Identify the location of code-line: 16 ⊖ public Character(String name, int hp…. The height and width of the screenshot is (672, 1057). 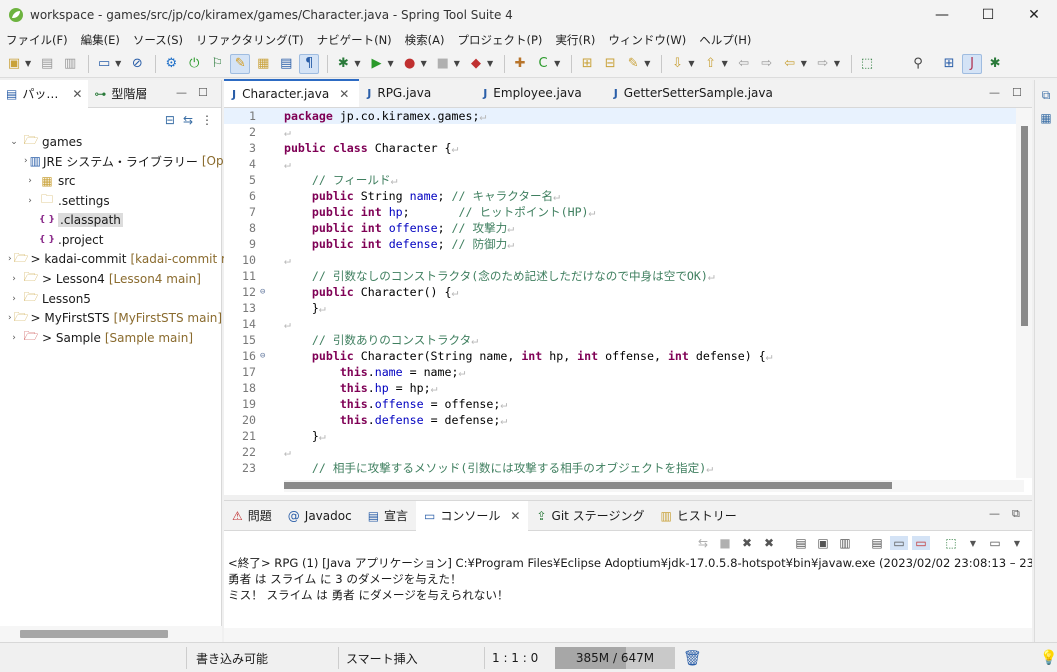
(624, 356).